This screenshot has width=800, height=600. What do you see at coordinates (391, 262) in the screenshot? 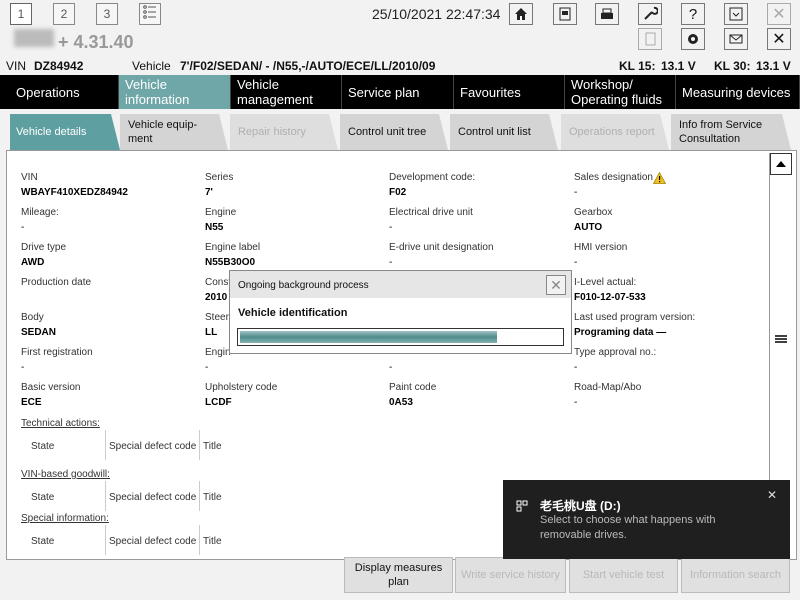
I see `edrive-desig-value: -` at bounding box center [391, 262].